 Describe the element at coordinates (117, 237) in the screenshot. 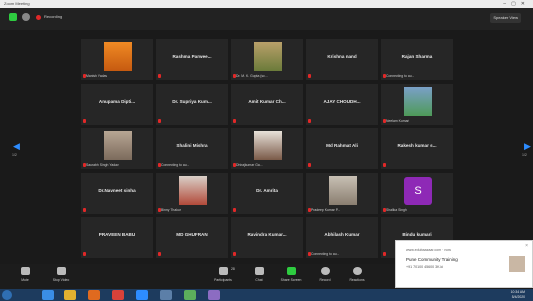

I see `participant-tile: PRAVEEN BABU` at that location.